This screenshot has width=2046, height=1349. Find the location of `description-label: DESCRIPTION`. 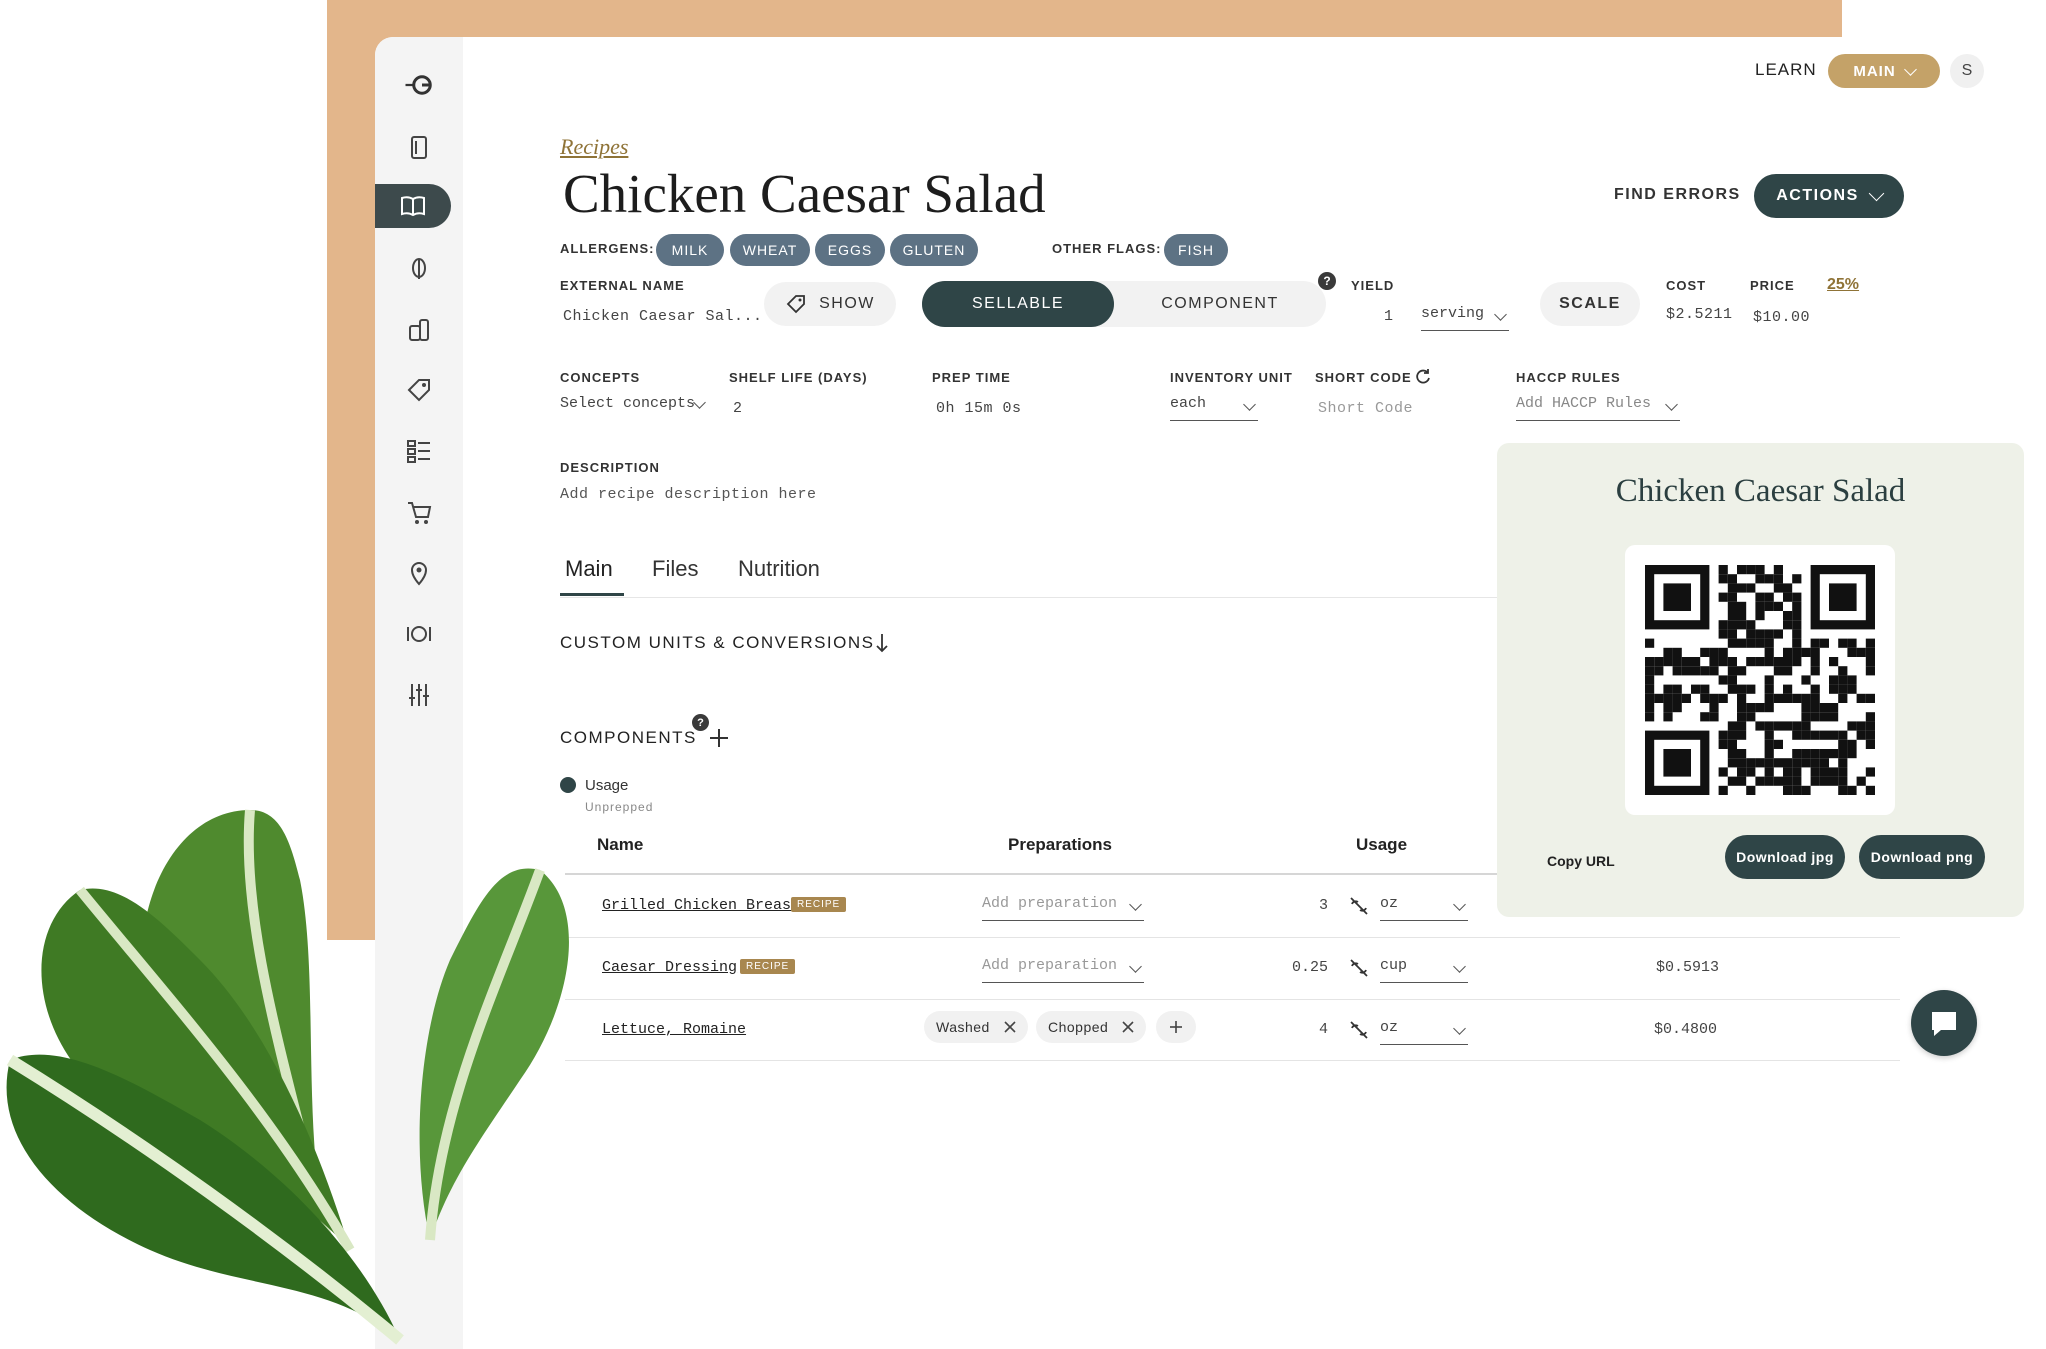

description-label: DESCRIPTION is located at coordinates (610, 467).